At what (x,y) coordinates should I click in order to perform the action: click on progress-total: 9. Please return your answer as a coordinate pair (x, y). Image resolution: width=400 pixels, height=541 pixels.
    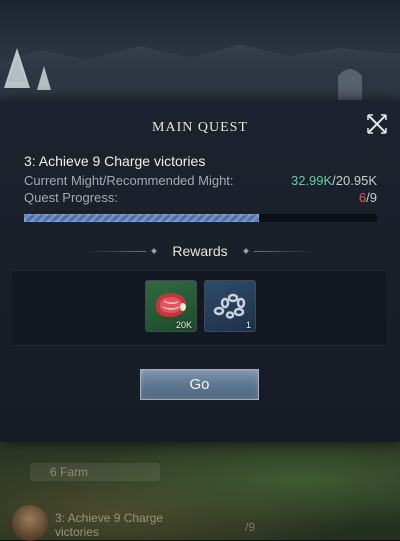
    Looking at the image, I should click on (373, 197).